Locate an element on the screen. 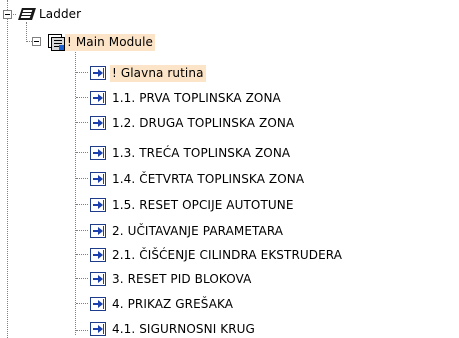 This screenshot has height=338, width=459. tree-node-label: 3. RESET PID BLOKOVA is located at coordinates (182, 278).